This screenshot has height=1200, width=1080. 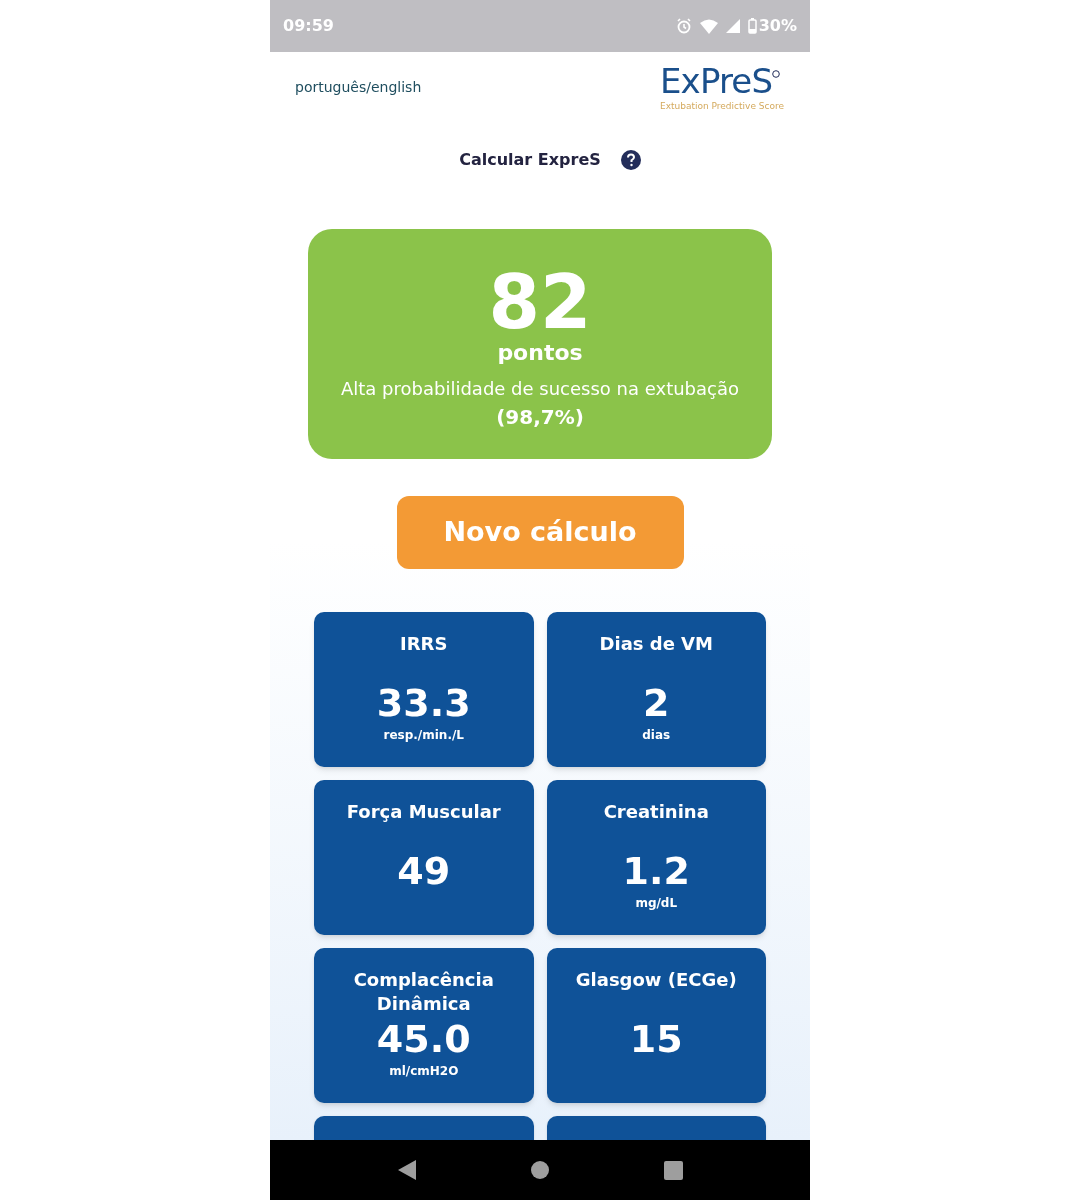 I want to click on metric-value: 1.2, so click(x=656, y=871).